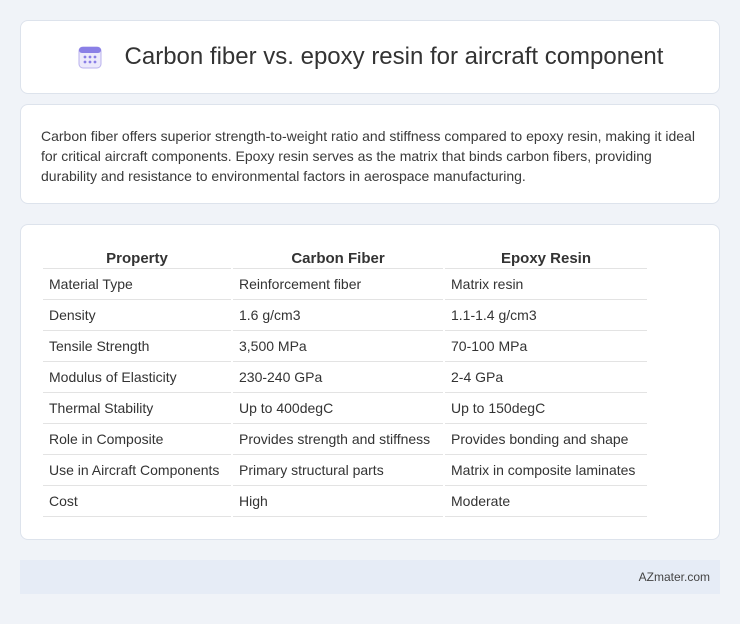 The height and width of the screenshot is (624, 740). I want to click on property-cell: Modulus of Elasticity, so click(137, 377).